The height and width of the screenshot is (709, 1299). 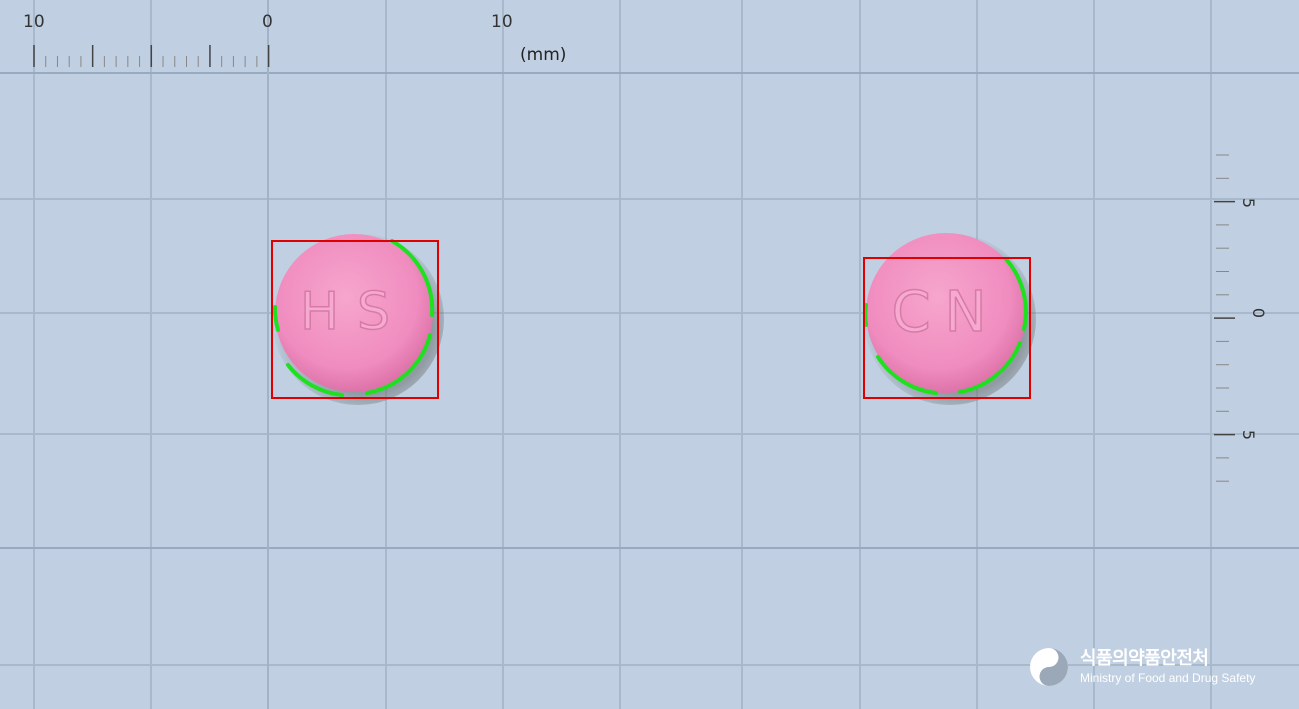 I want to click on mfds-emblem-icon, so click(x=1049, y=667).